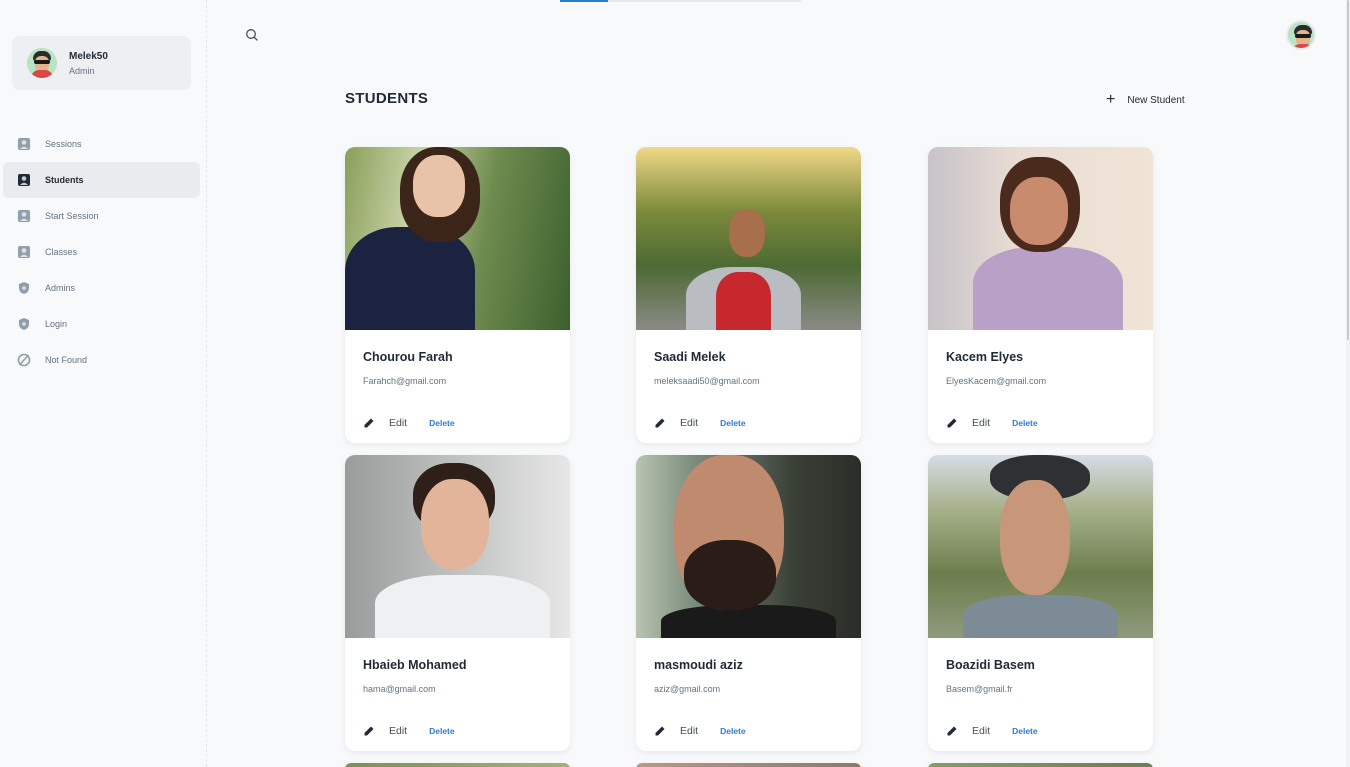 This screenshot has height=767, width=1350. What do you see at coordinates (56, 324) in the screenshot?
I see `sidebar-item-label: Login` at bounding box center [56, 324].